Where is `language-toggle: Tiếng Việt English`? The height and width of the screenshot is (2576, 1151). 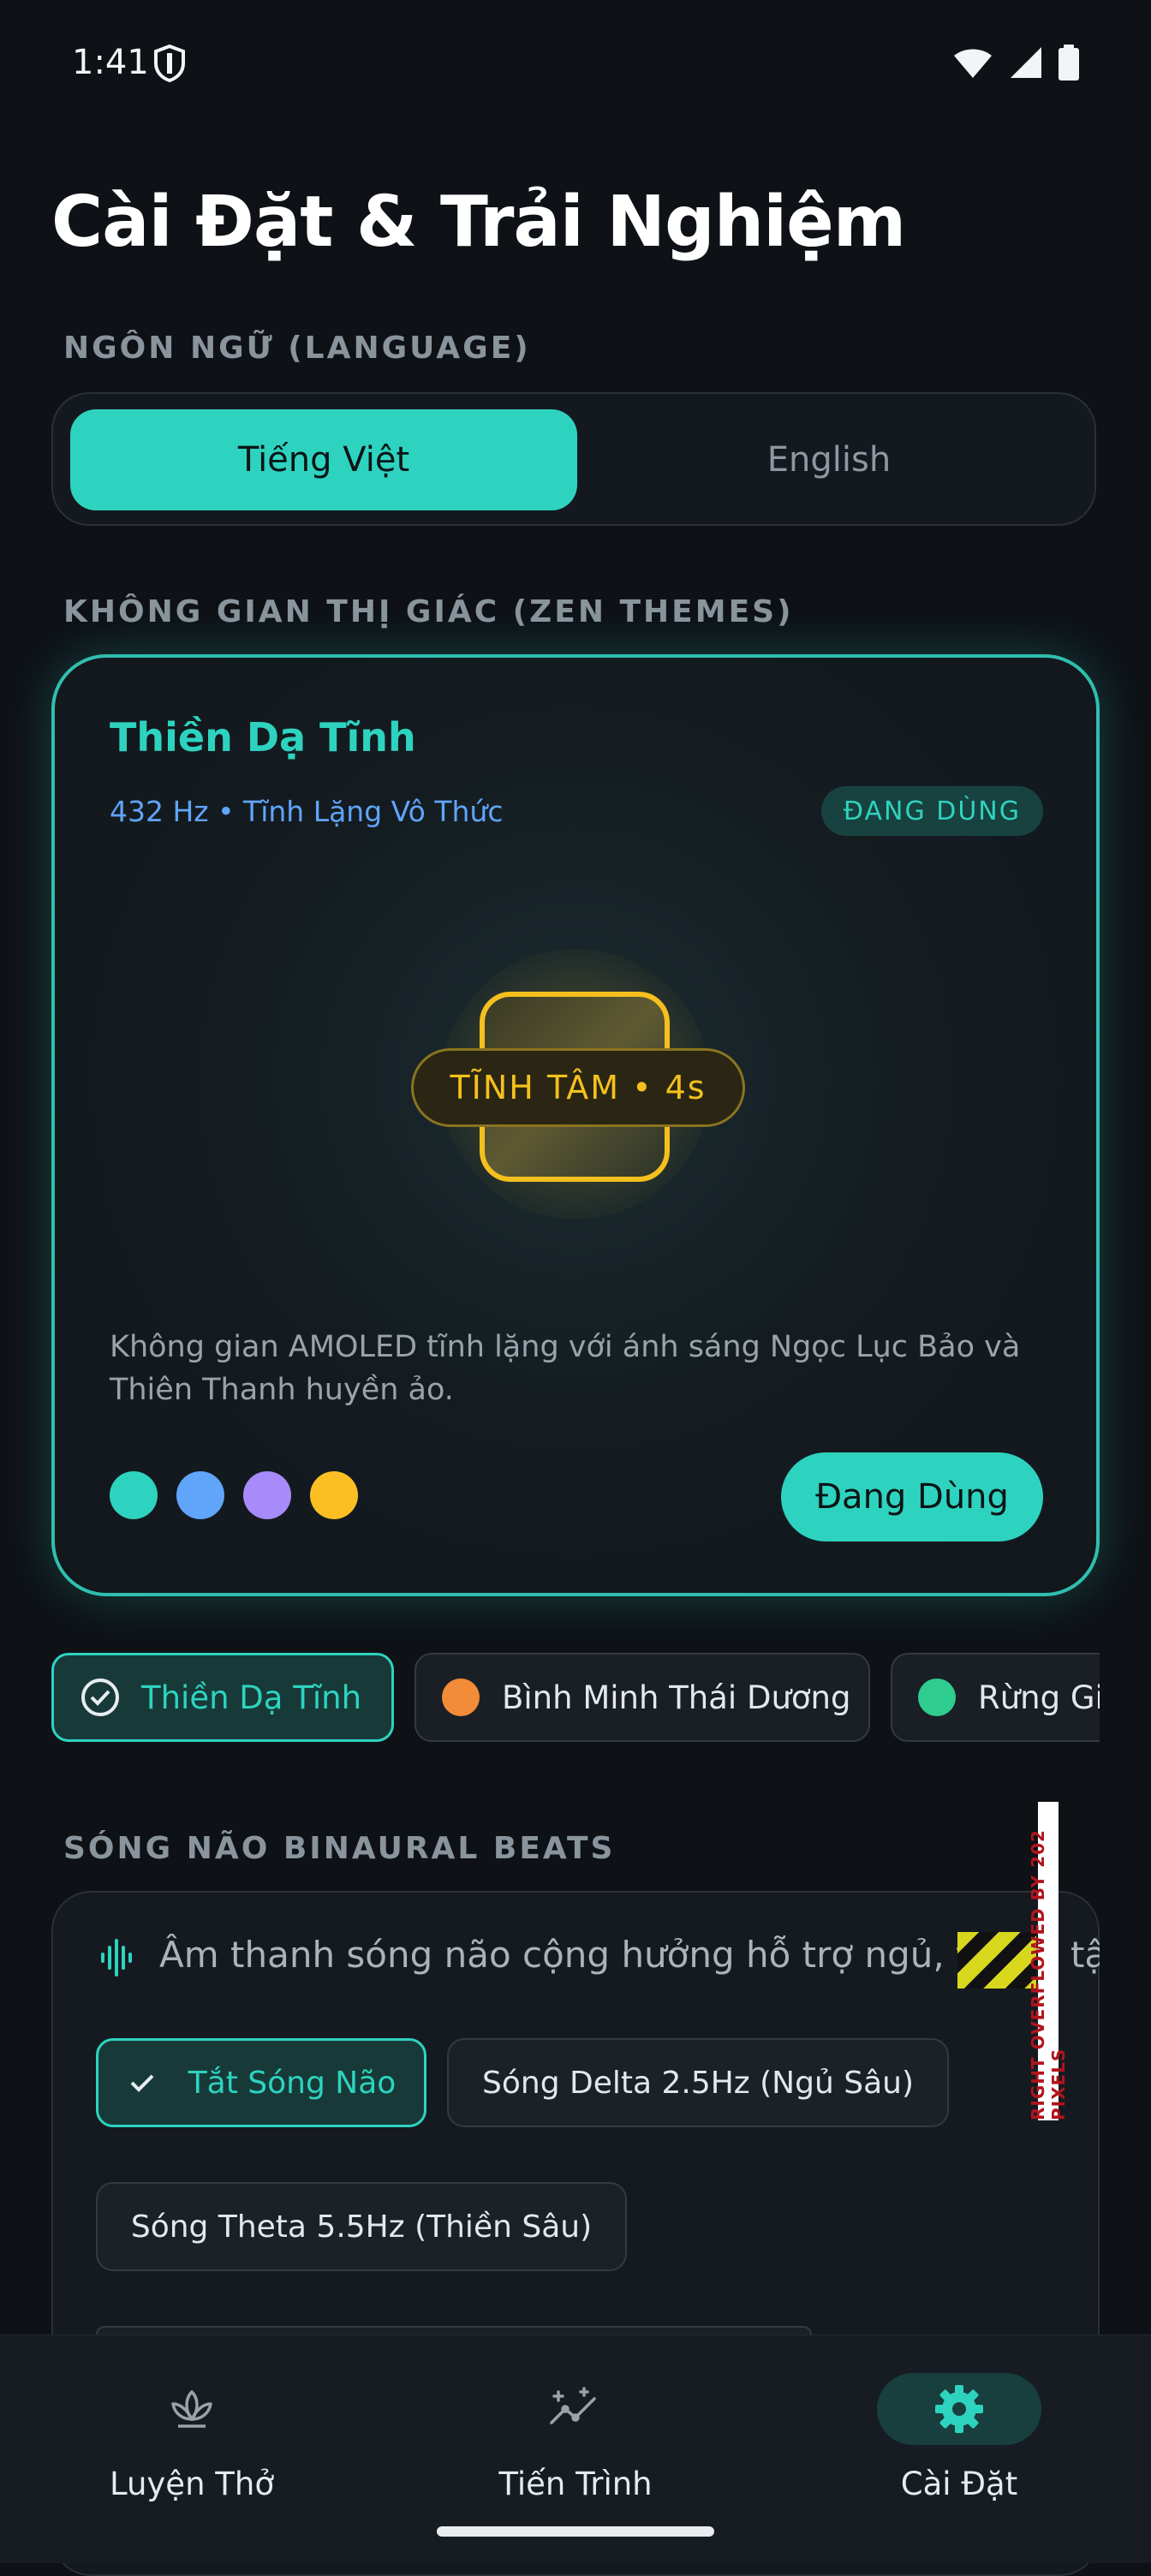
language-toggle: Tiếng Việt English is located at coordinates (573, 459).